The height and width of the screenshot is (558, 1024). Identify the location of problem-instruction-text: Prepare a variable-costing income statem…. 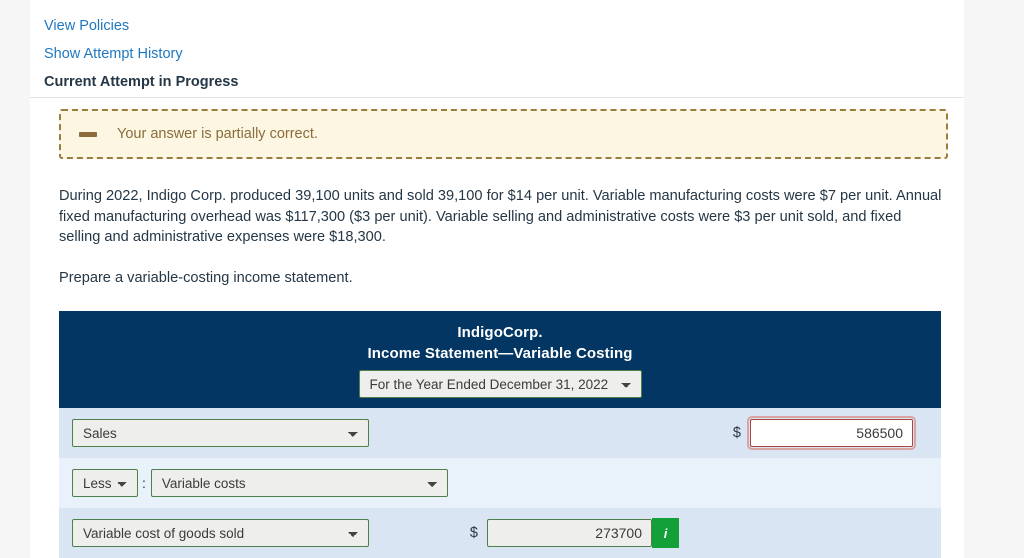
(206, 278).